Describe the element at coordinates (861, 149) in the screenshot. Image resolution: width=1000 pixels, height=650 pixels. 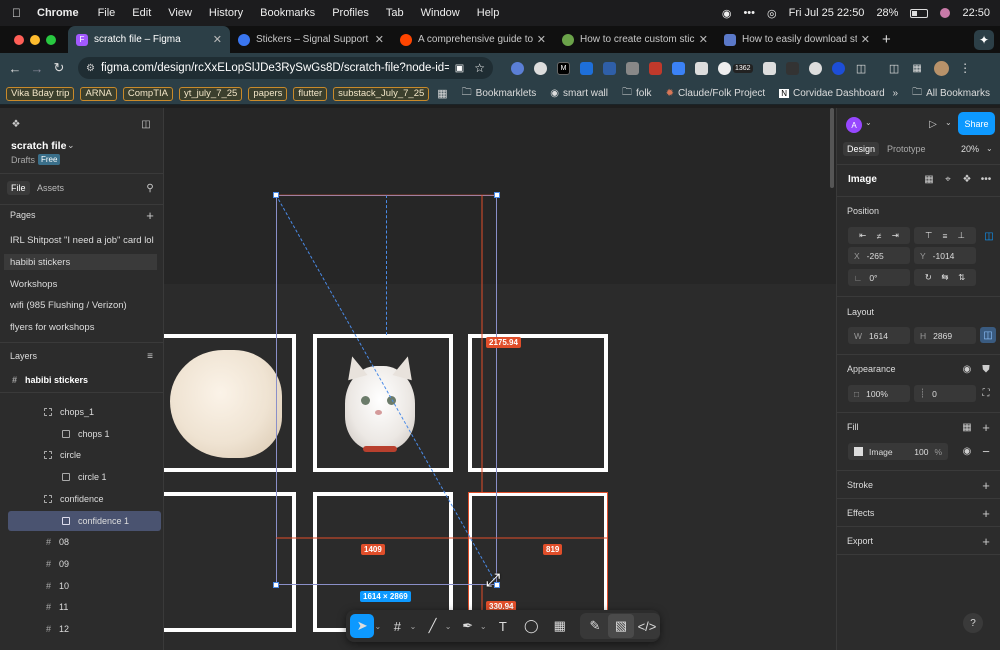
I see `tab-design: Design` at that location.